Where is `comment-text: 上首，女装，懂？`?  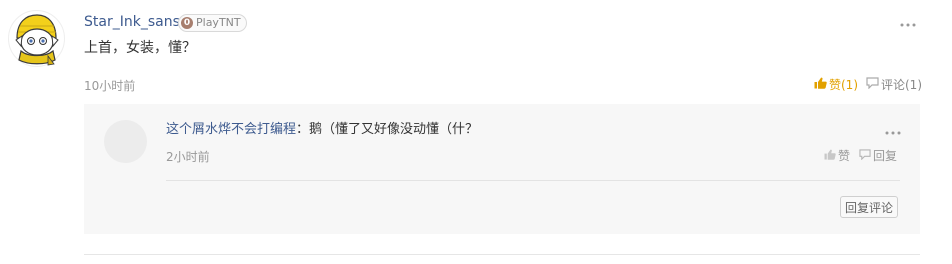
comment-text: 上首，女装，懂？ is located at coordinates (140, 48).